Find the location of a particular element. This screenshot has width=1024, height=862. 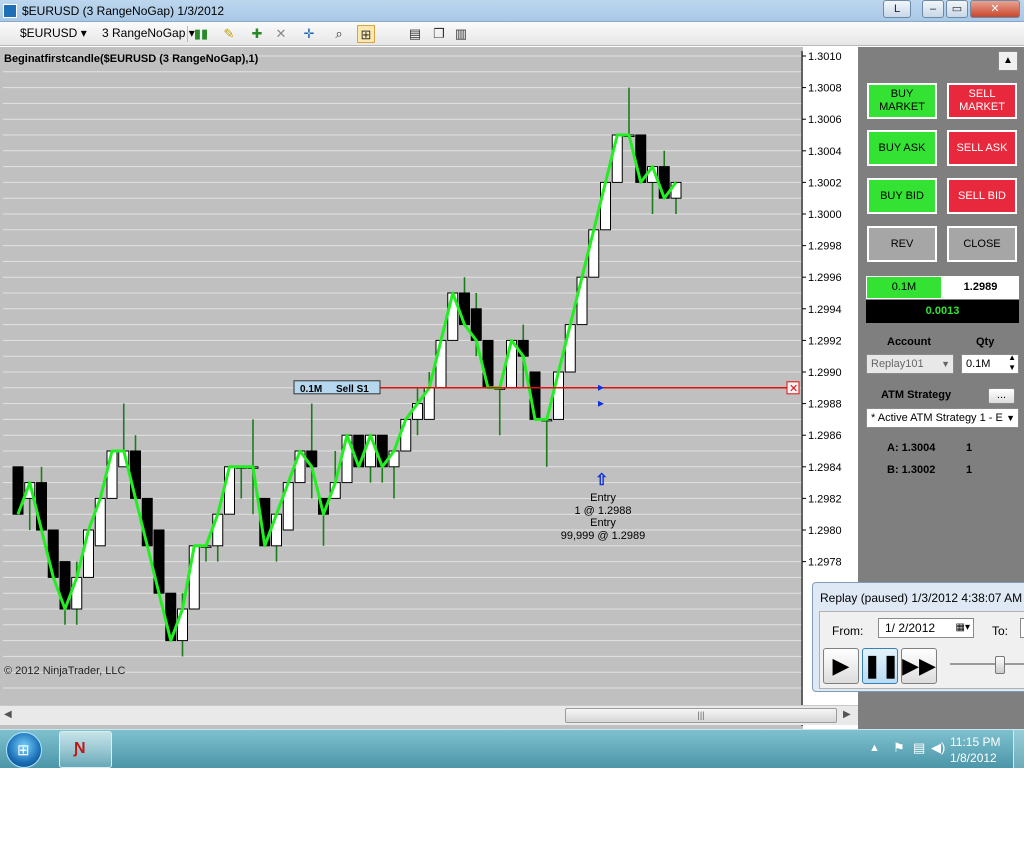

minimize-button: – is located at coordinates (933, 9).